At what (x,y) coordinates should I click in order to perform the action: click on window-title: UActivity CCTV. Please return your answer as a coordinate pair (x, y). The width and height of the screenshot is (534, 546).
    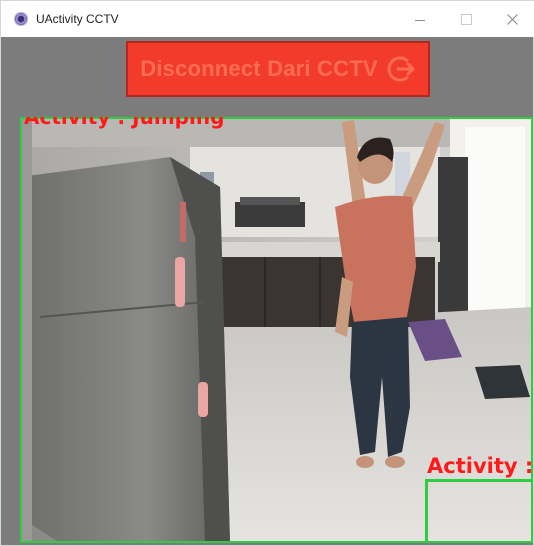
    Looking at the image, I should click on (77, 19).